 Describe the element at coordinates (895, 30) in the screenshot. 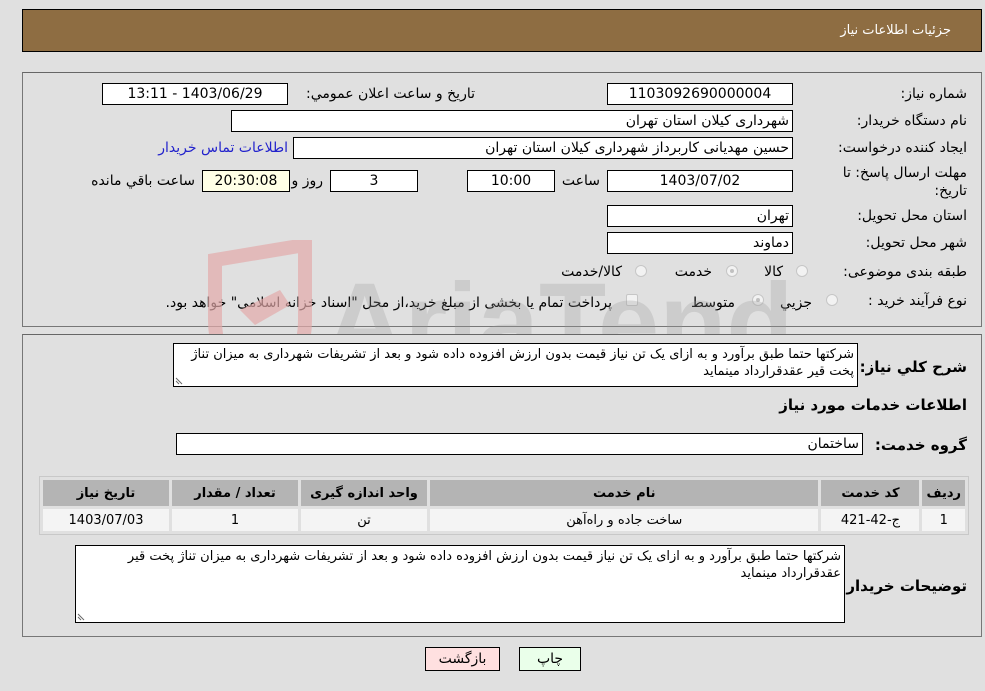

I see `page-title: جزئیات اطلاعات نیاز` at that location.